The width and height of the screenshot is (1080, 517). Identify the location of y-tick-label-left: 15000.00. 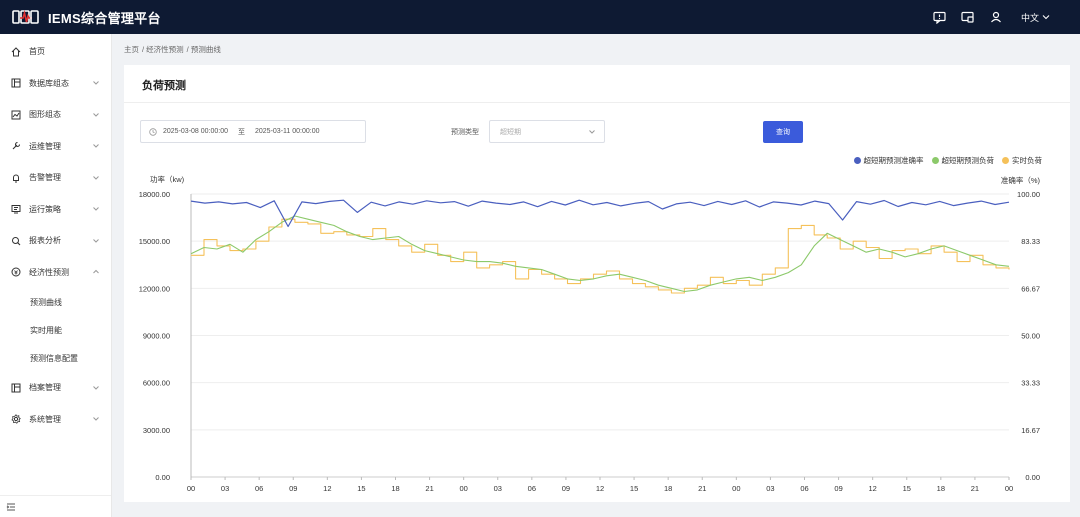
(154, 241).